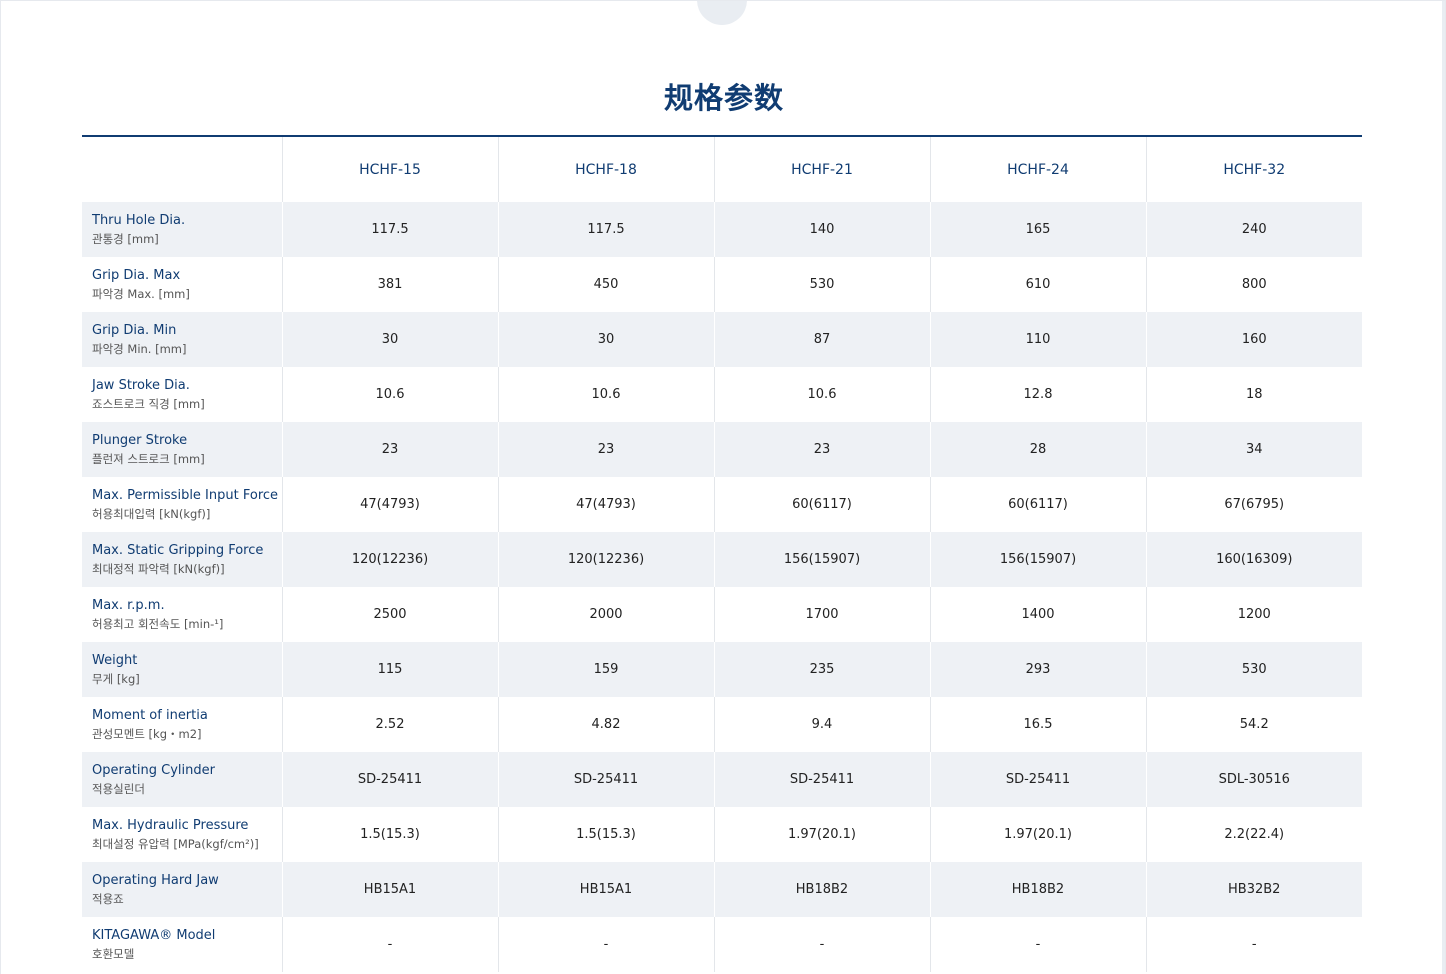 This screenshot has height=974, width=1446. Describe the element at coordinates (389, 889) in the screenshot. I see `value-cell: HB15A1` at that location.